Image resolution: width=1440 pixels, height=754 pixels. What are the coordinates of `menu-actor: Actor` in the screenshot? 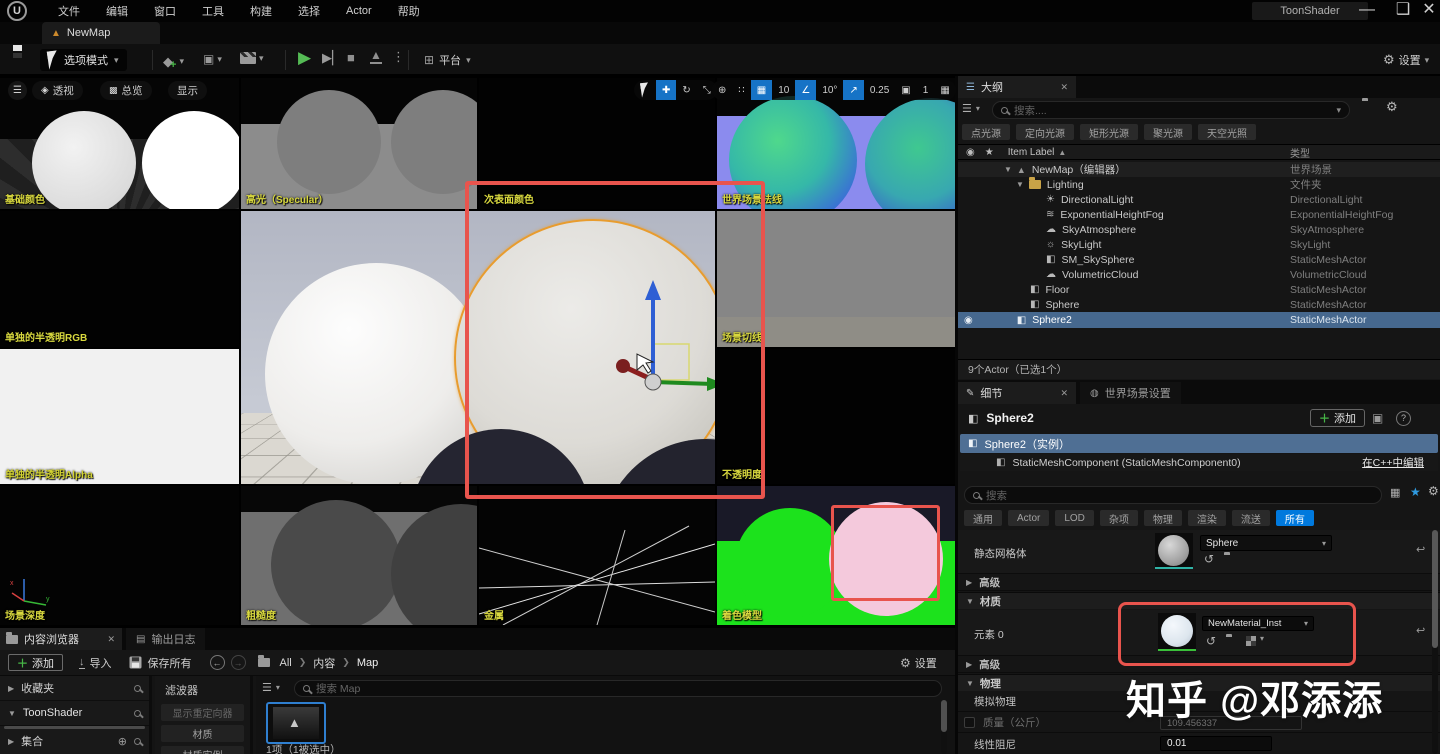 It's located at (359, 11).